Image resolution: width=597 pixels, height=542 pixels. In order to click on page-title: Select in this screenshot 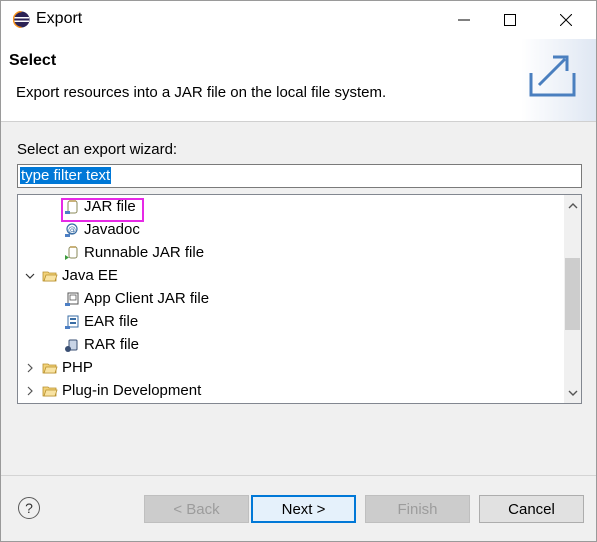, I will do `click(33, 60)`.